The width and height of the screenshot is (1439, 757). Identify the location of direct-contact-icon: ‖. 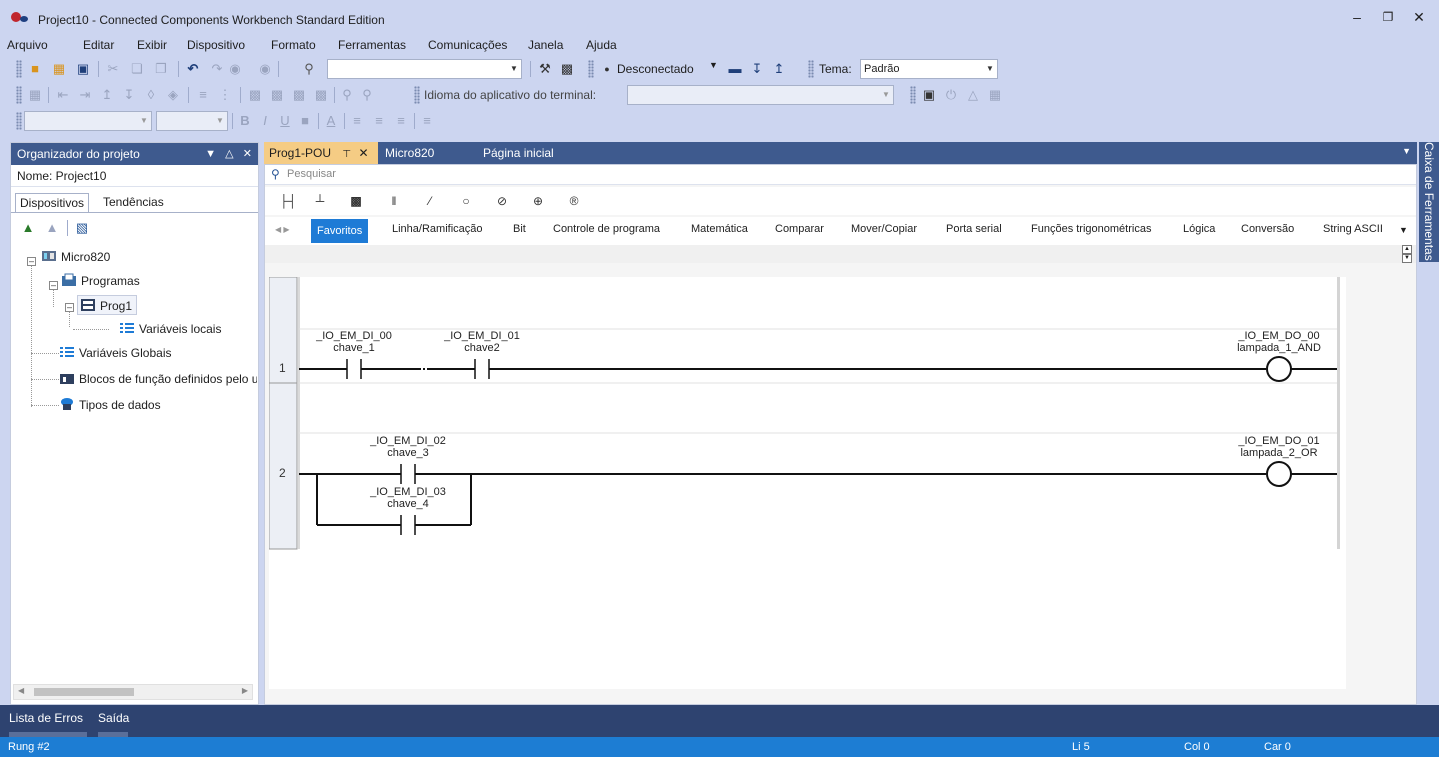
(394, 201).